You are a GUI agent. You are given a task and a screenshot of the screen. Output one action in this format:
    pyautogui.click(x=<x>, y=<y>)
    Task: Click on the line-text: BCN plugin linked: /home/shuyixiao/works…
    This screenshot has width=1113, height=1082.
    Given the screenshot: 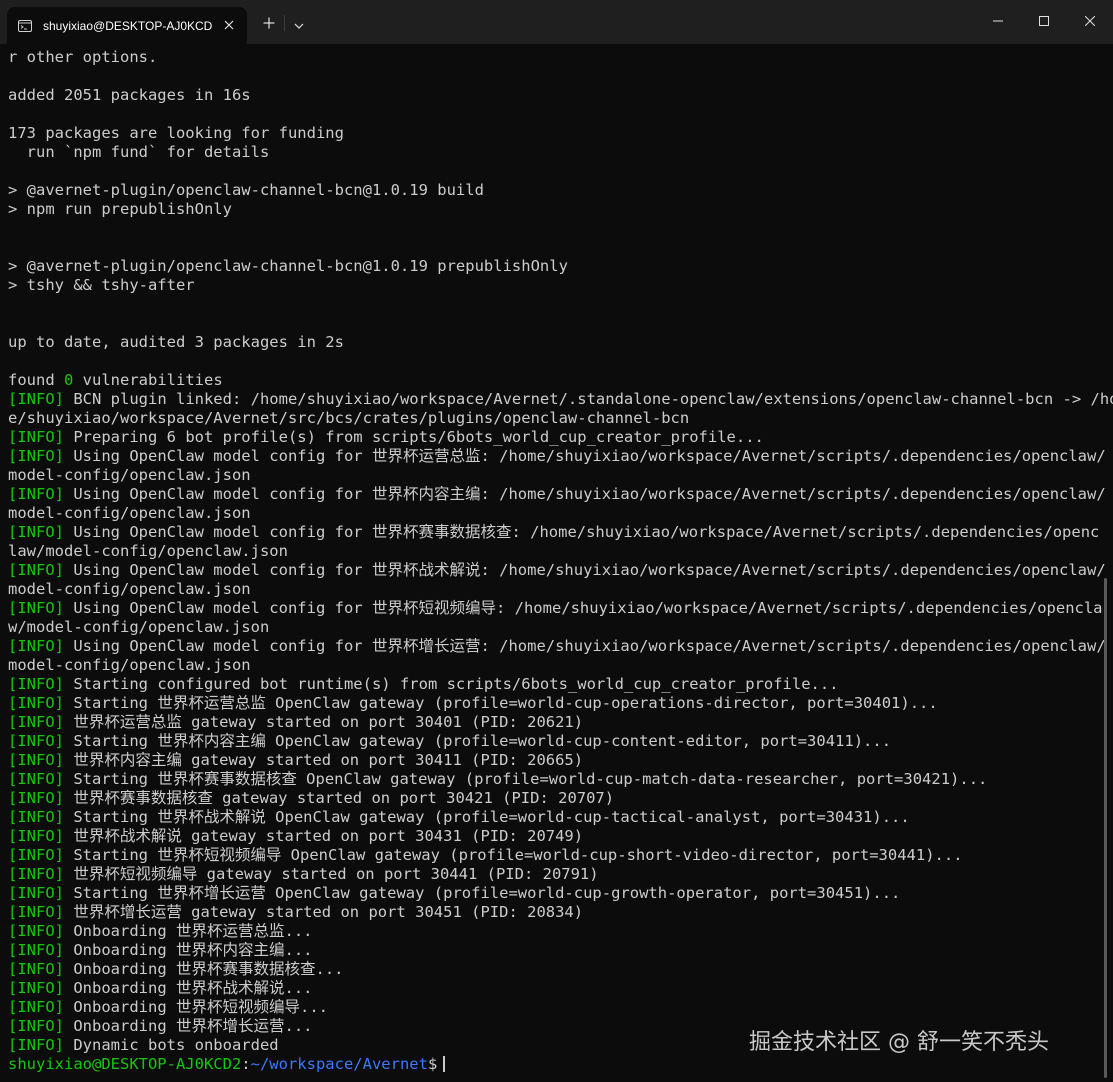 What is the action you would take?
    pyautogui.click(x=588, y=399)
    